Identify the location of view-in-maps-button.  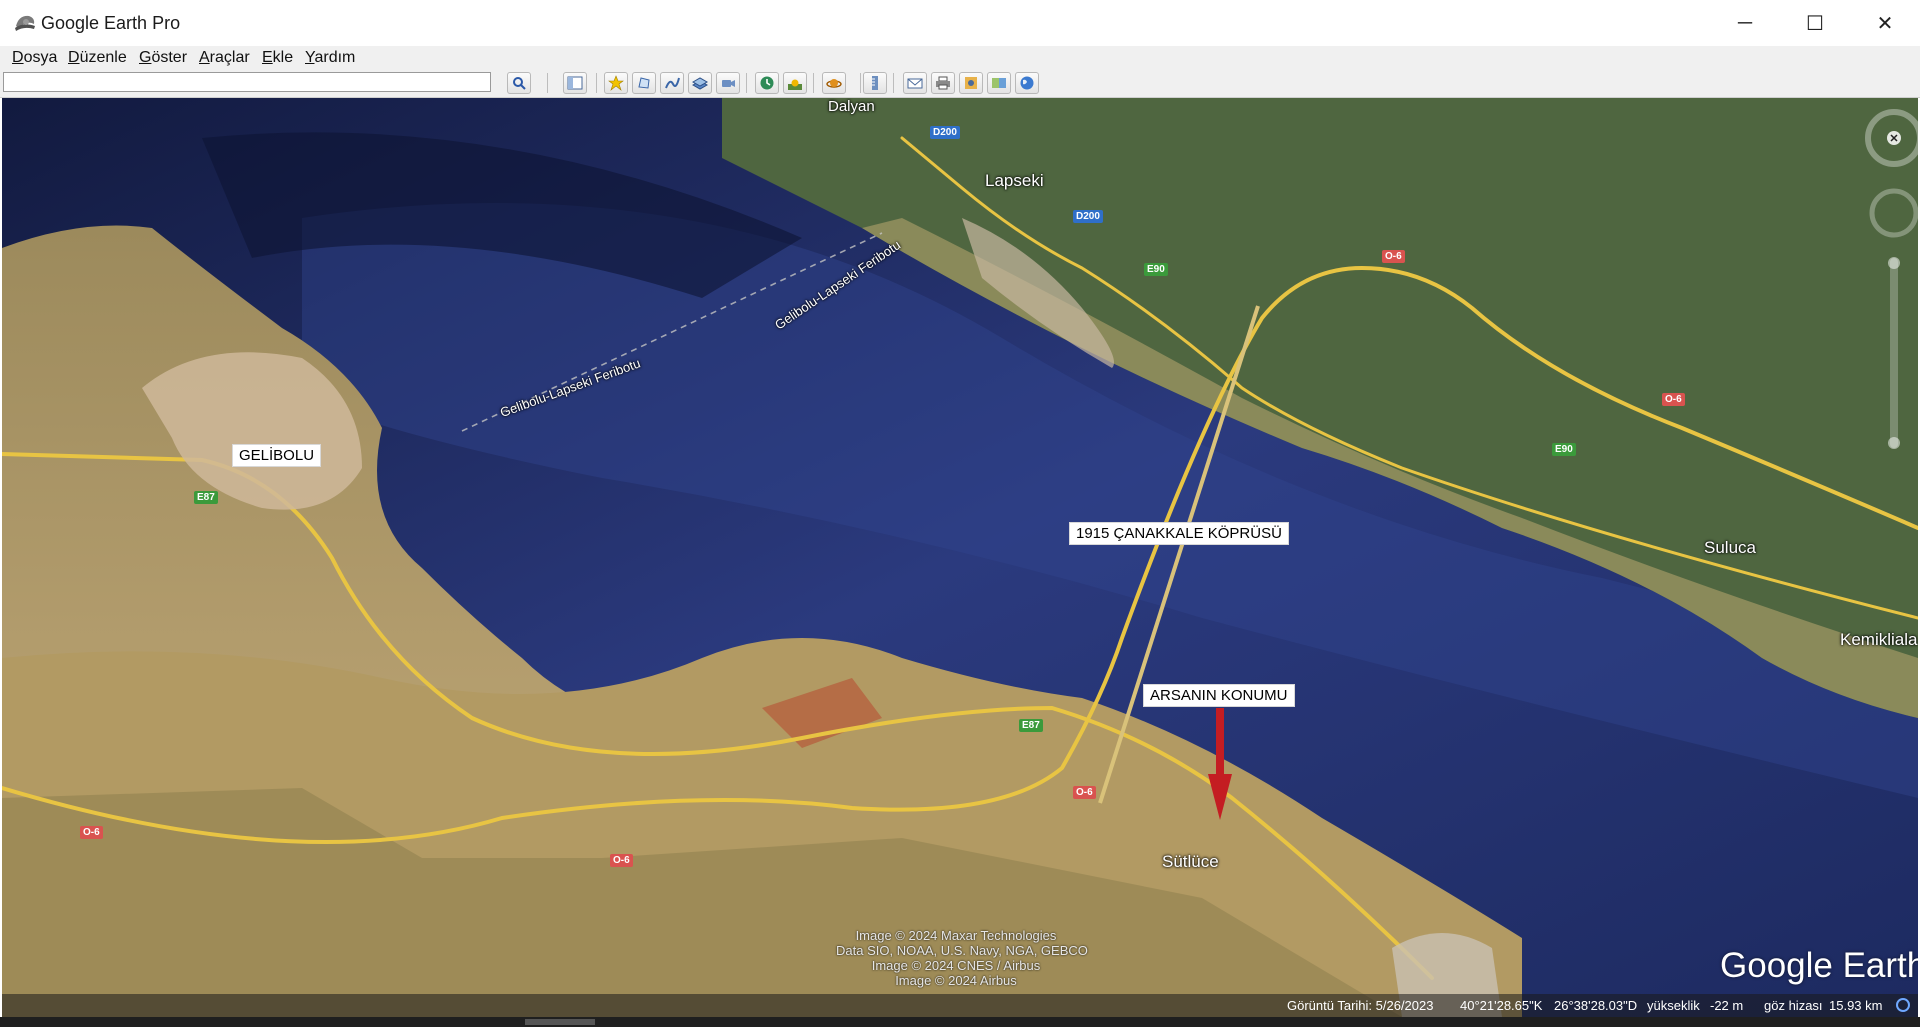
(999, 83).